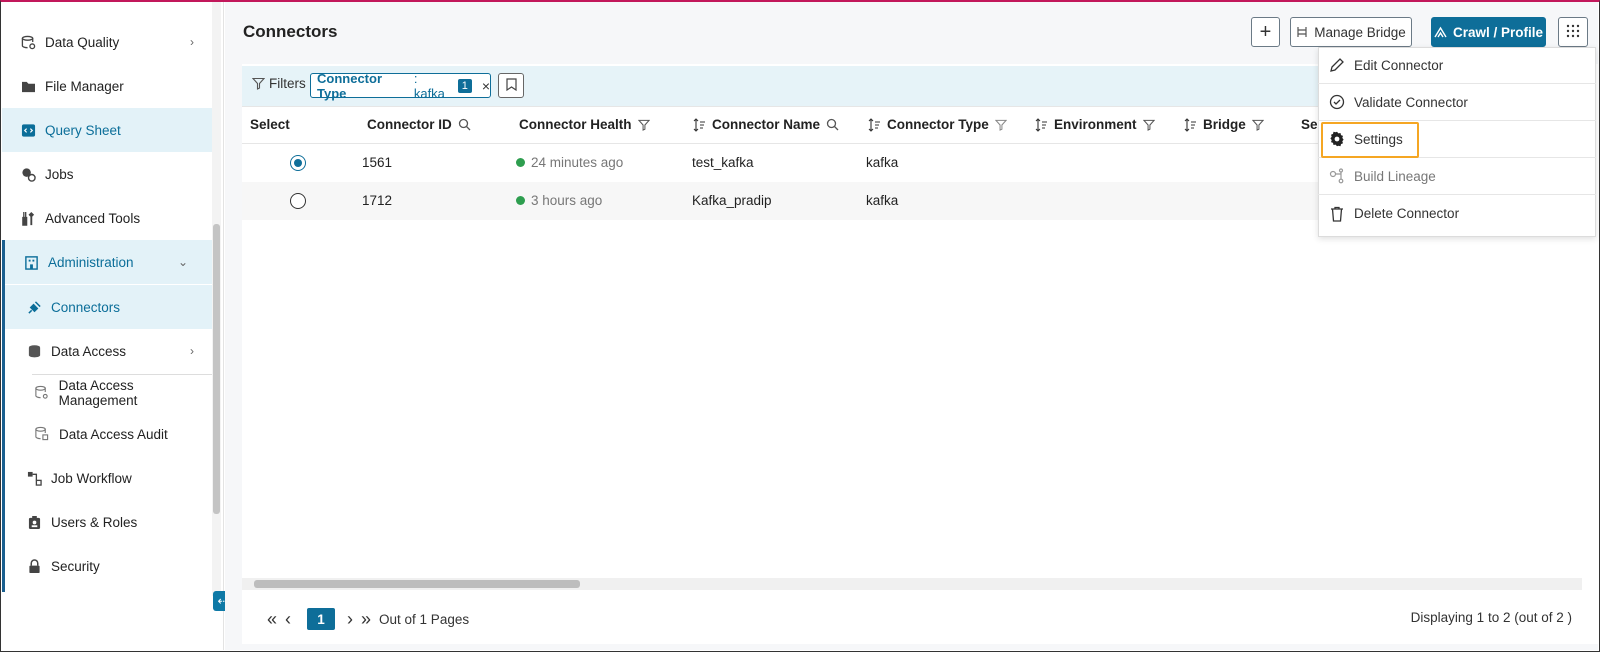 This screenshot has width=1600, height=652. I want to click on crawl-profile-button: Crawl / Profile, so click(1488, 32).